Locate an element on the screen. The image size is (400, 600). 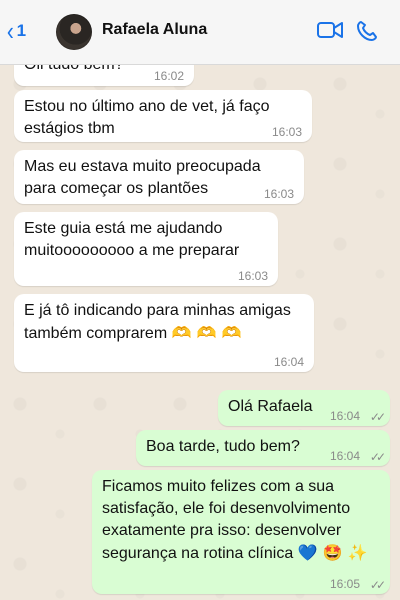
unread-count: 1 is located at coordinates (21, 30).